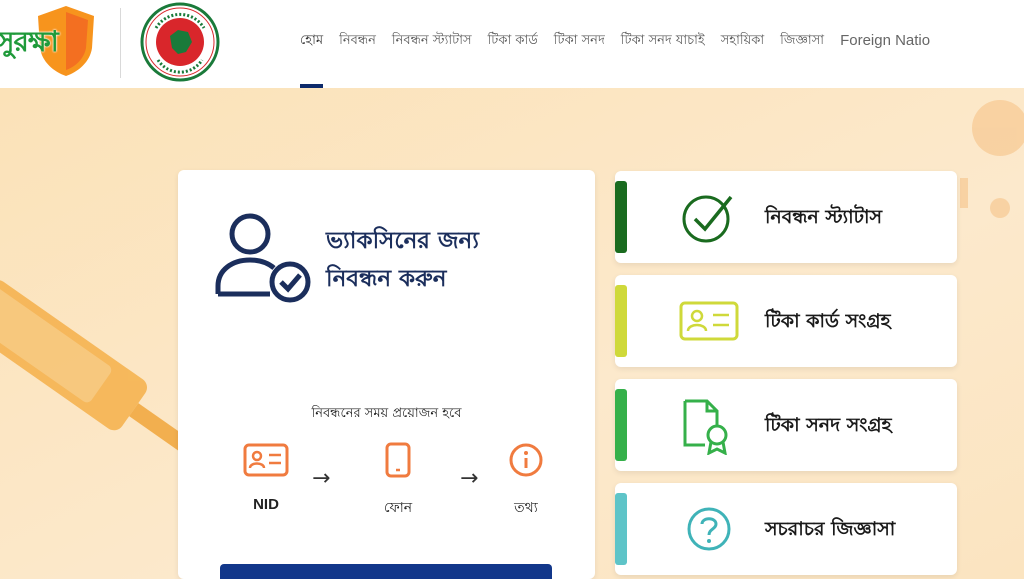 The width and height of the screenshot is (1024, 579). What do you see at coordinates (707, 219) in the screenshot?
I see `check-circle-icon` at bounding box center [707, 219].